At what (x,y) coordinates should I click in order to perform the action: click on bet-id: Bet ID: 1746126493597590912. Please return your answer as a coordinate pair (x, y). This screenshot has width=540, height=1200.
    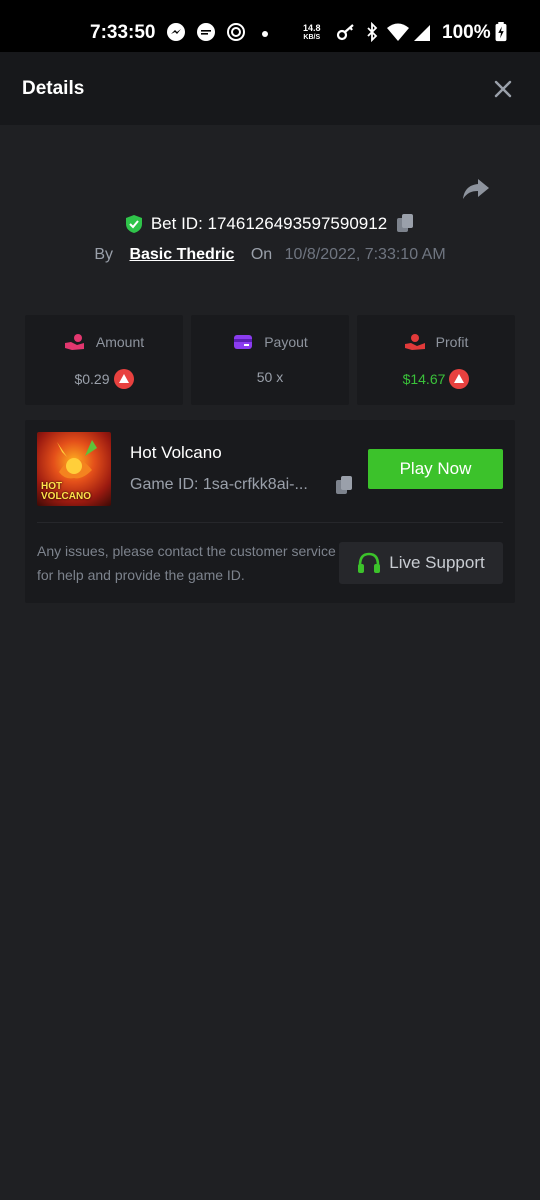
    Looking at the image, I should click on (269, 223).